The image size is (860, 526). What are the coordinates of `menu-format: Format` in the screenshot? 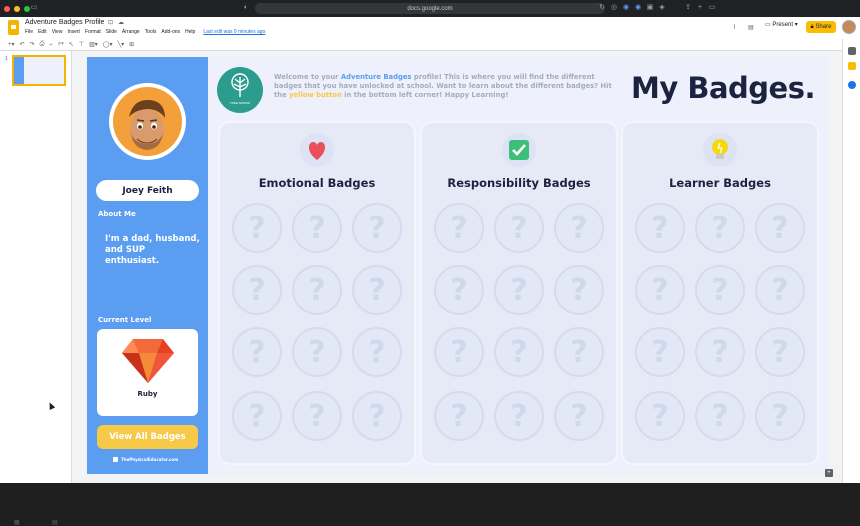 It's located at (93, 32).